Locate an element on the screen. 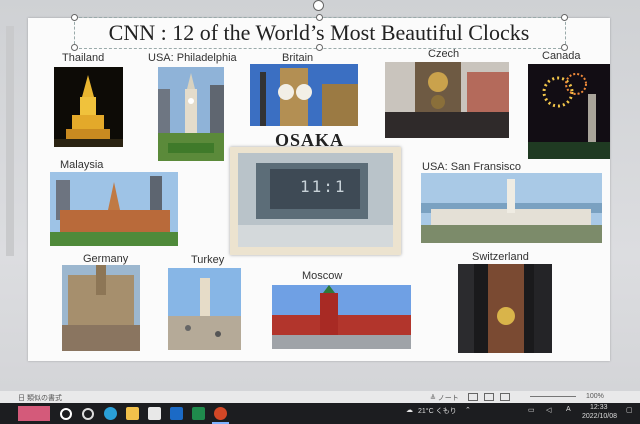 Image resolution: width=640 pixels, height=424 pixels. caption-germany: Germany is located at coordinates (106, 259).